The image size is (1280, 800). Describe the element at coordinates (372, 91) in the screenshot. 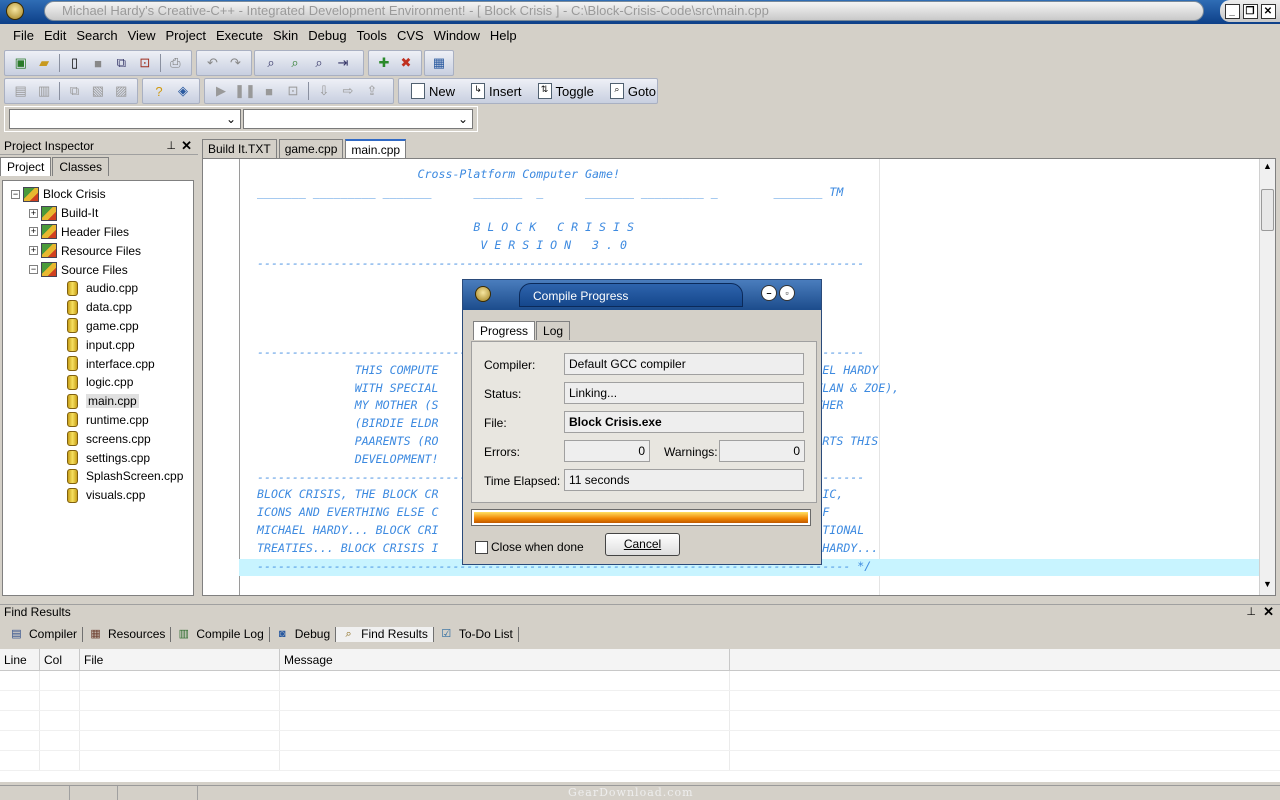

I see `step-out-icon: ⇪` at that location.